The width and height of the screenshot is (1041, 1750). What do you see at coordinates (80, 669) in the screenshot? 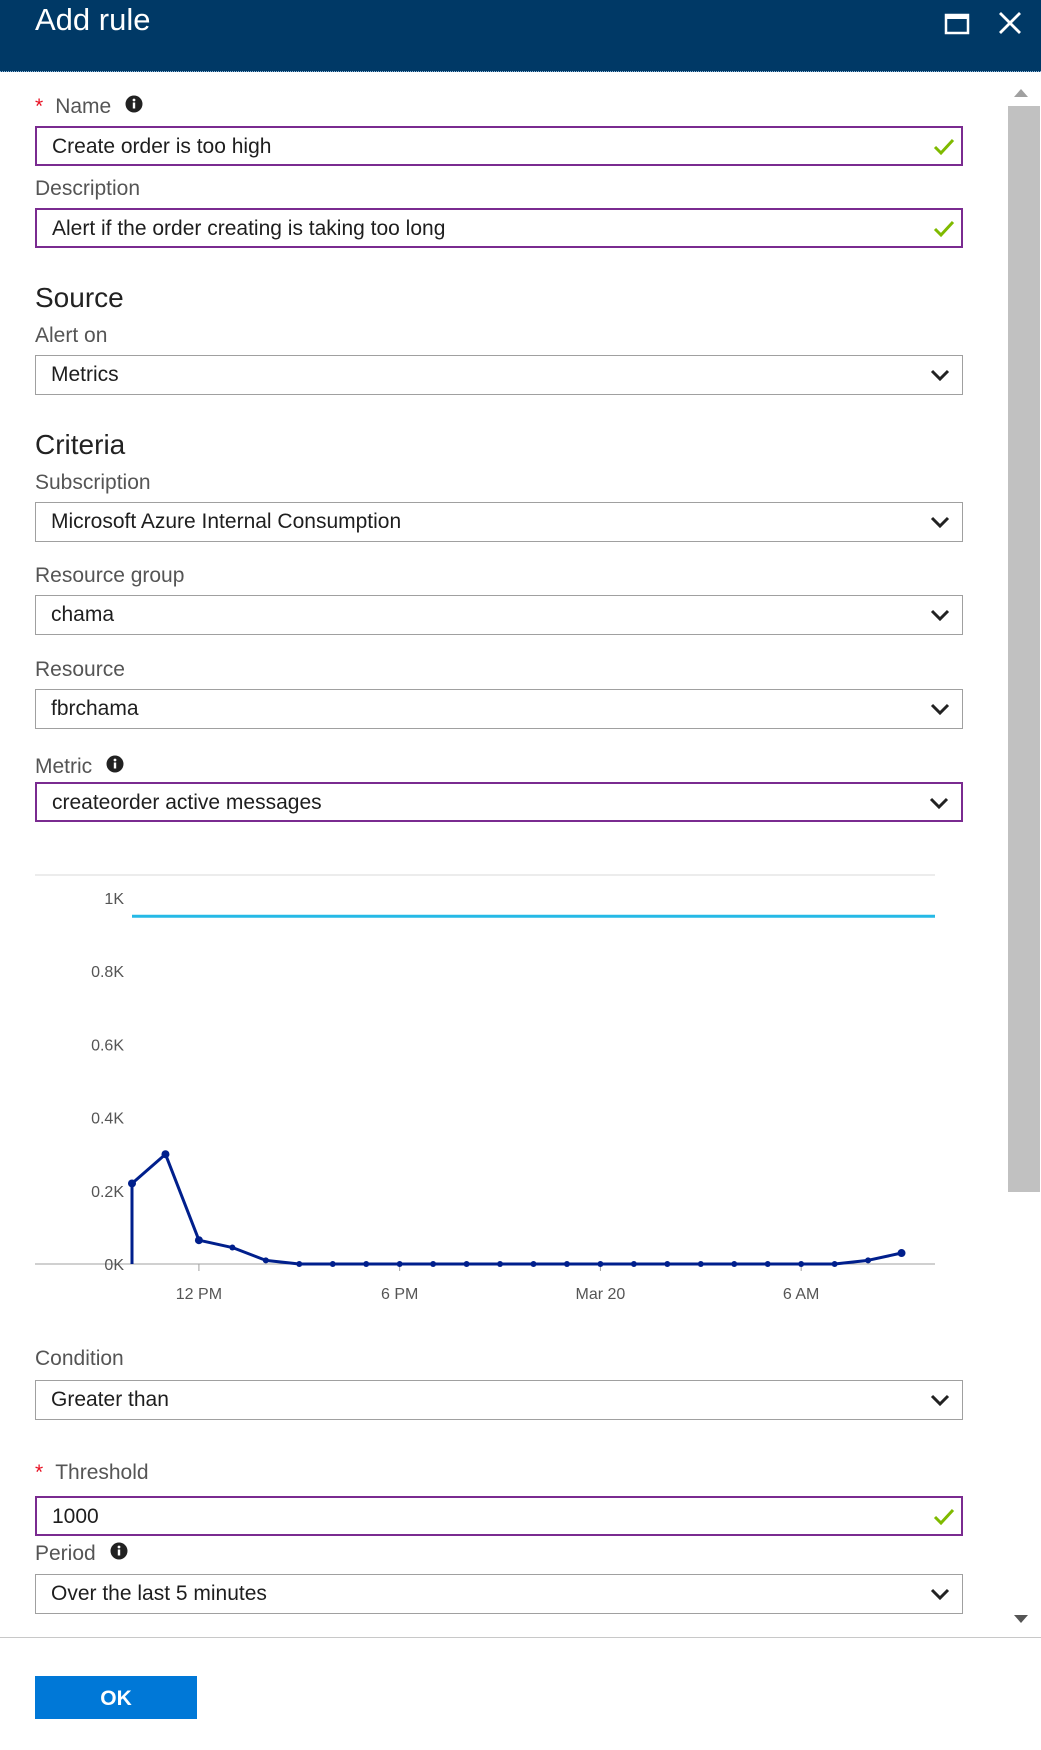
I see `resource-label: Resource` at bounding box center [80, 669].